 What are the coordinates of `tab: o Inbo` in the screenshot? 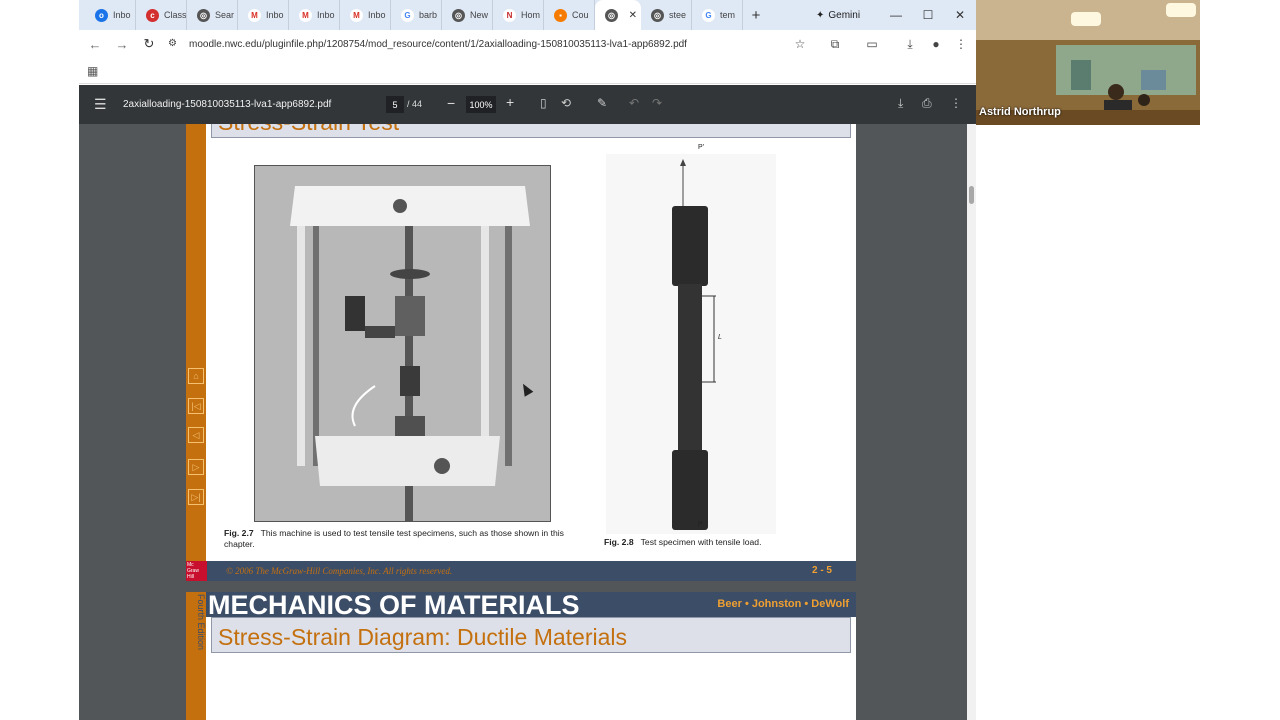 It's located at (110, 15).